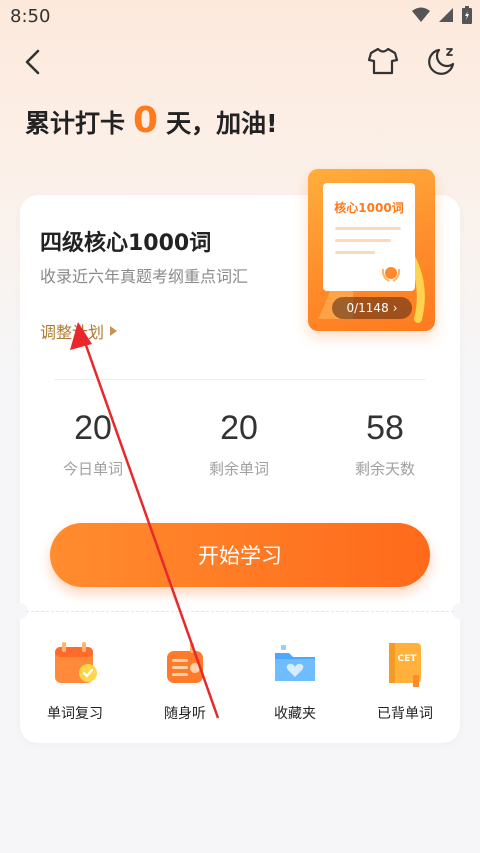  What do you see at coordinates (185, 663) in the screenshot?
I see `radio-icon` at bounding box center [185, 663].